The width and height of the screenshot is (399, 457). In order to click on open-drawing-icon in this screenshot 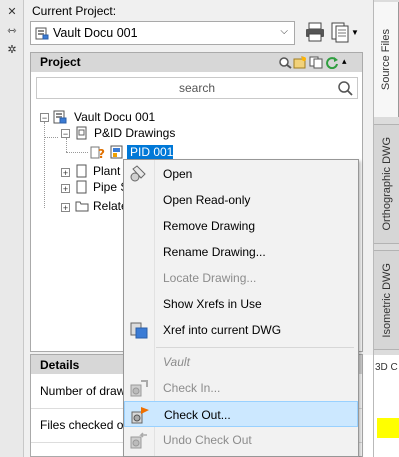, I will do `click(138, 173)`.